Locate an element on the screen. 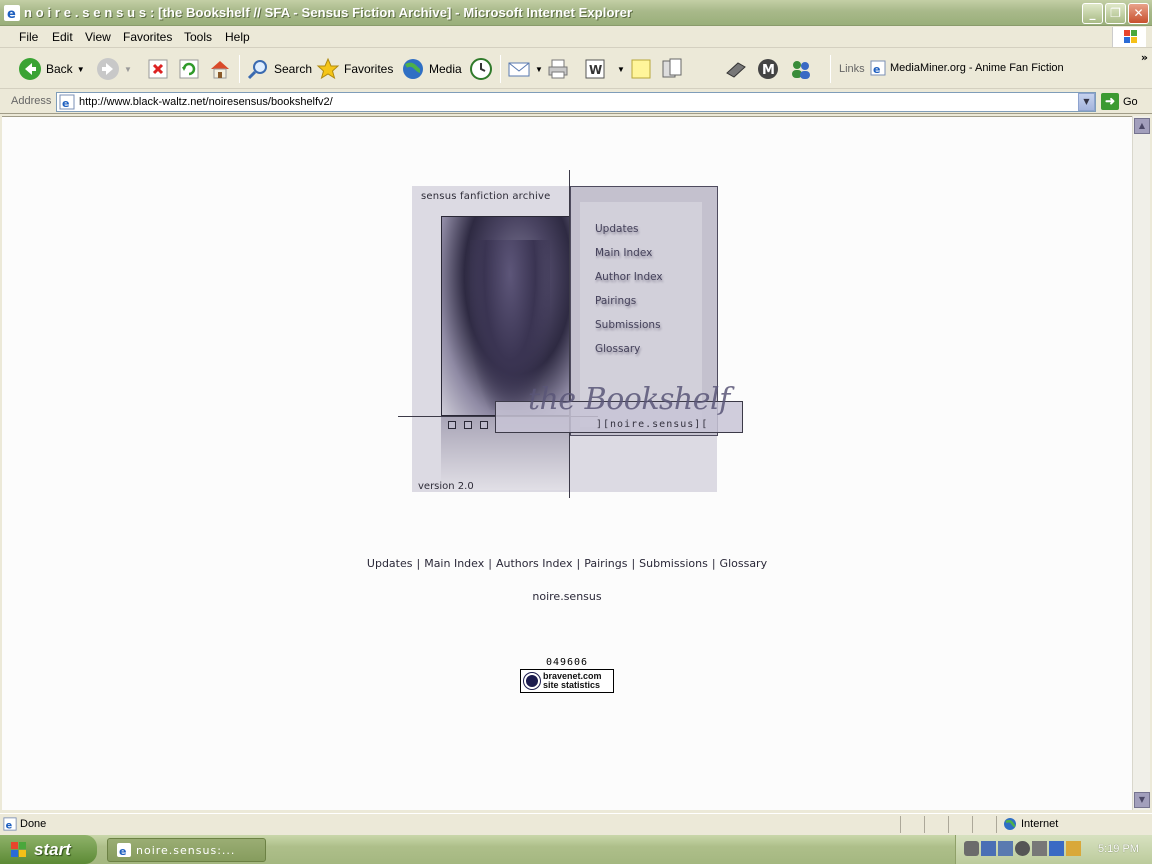 The width and height of the screenshot is (1152, 864). edit-dropdown-icon: ▼ is located at coordinates (621, 69).